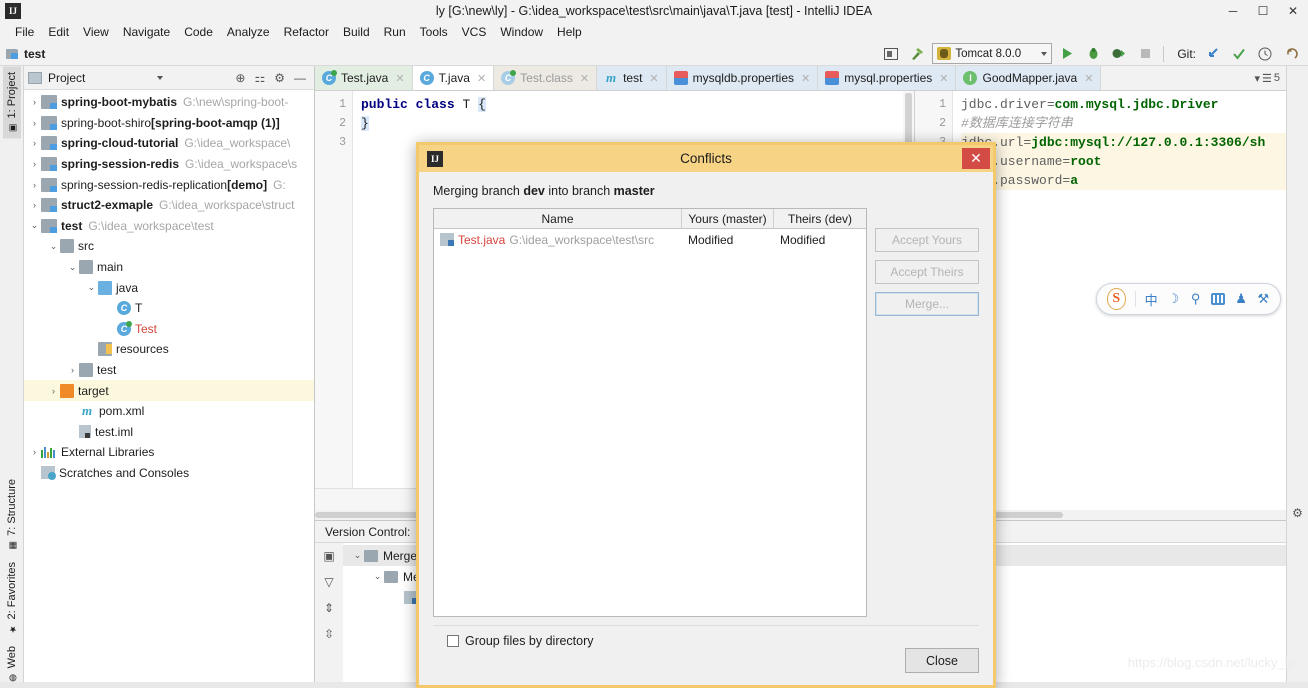  I want to click on ime-mode-chinese-icon: 中, so click(1151, 299).